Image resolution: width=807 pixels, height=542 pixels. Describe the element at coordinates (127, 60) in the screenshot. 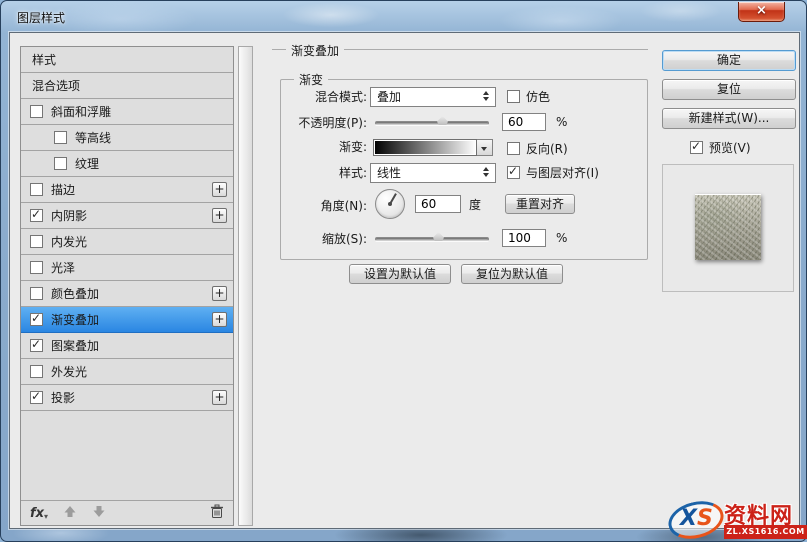

I see `sidebar-item-样式: 样式` at that location.